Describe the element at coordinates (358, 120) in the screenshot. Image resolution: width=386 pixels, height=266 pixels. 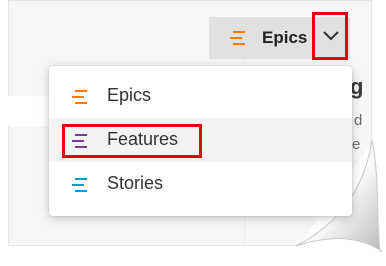
I see `background-text-fragment: d` at that location.